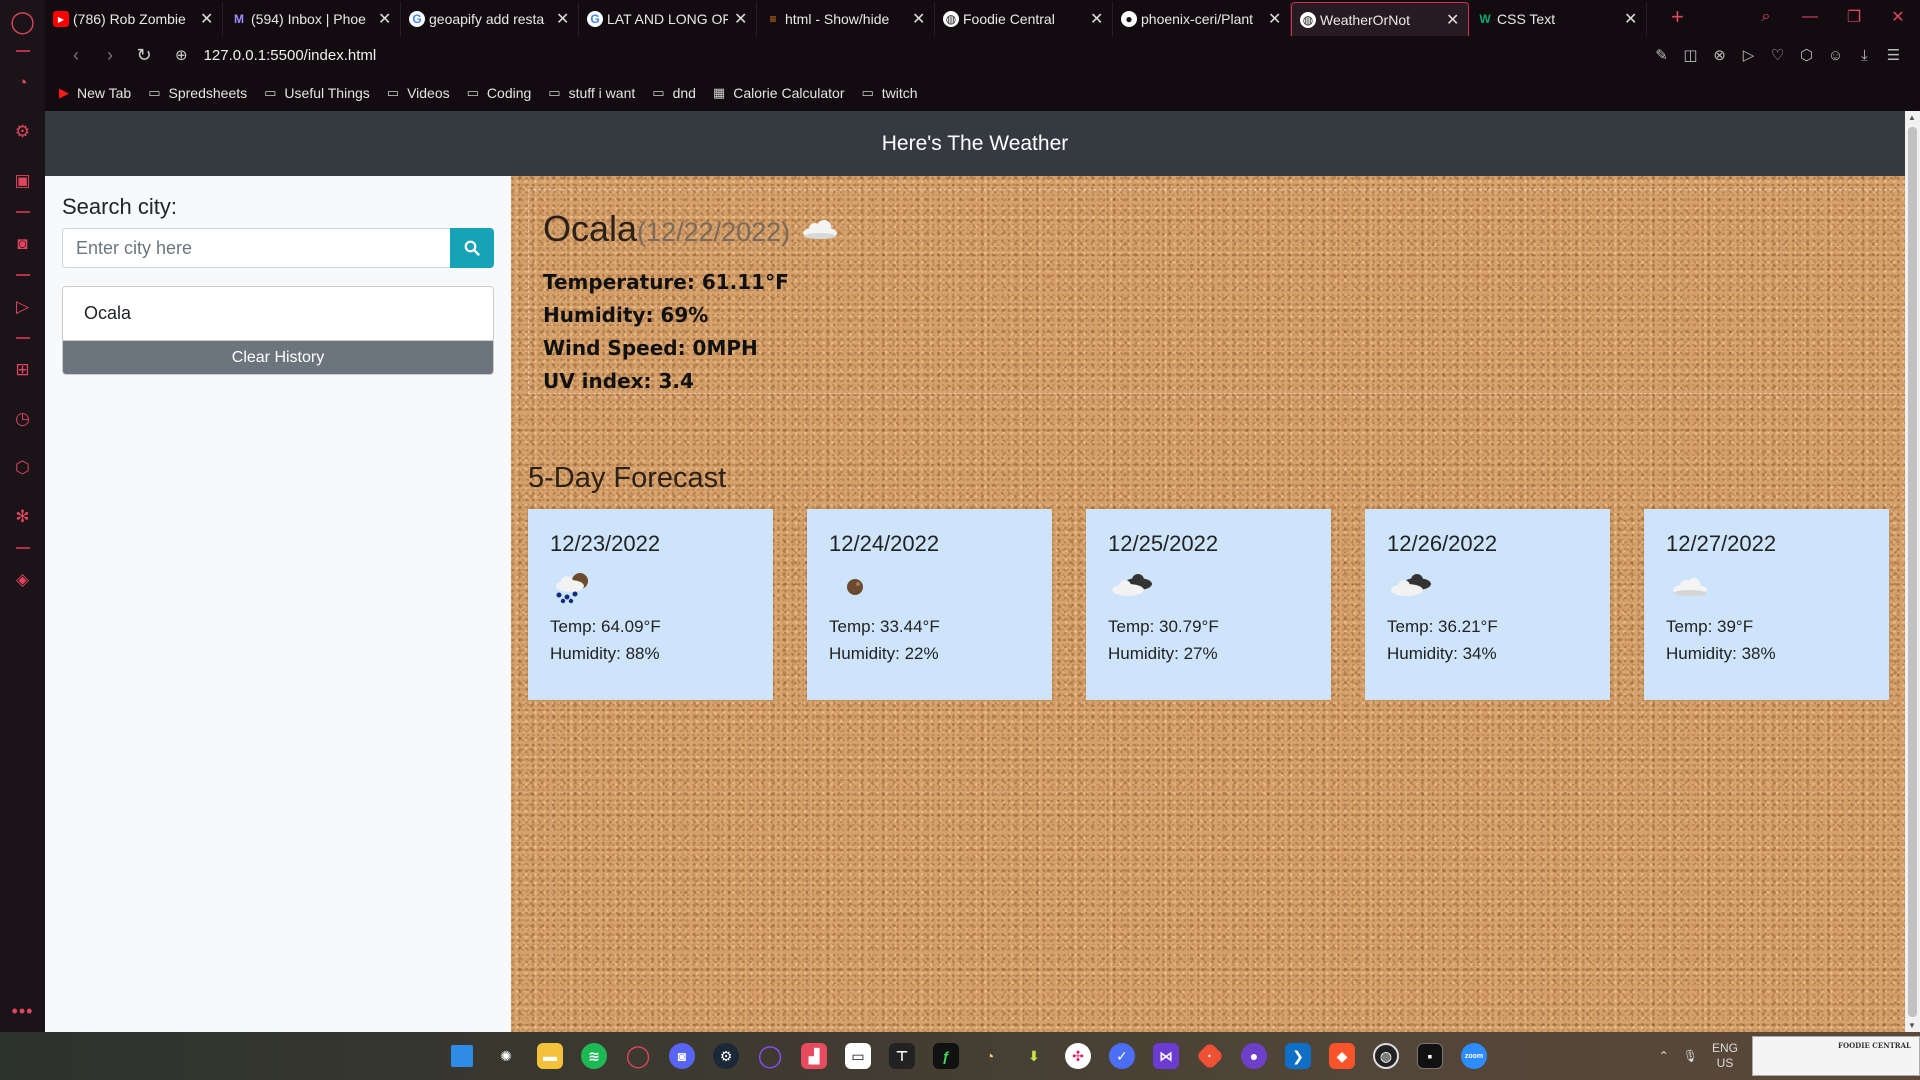 The width and height of the screenshot is (1920, 1080). Describe the element at coordinates (22, 579) in the screenshot. I see `ublock-icon: ◈` at that location.